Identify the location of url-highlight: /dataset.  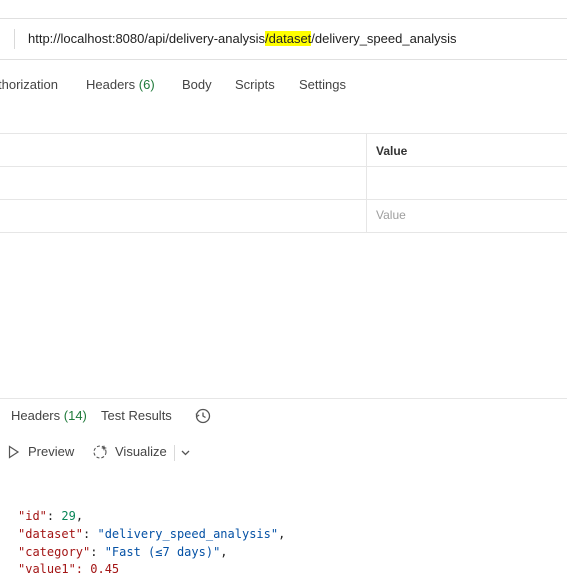
(288, 38).